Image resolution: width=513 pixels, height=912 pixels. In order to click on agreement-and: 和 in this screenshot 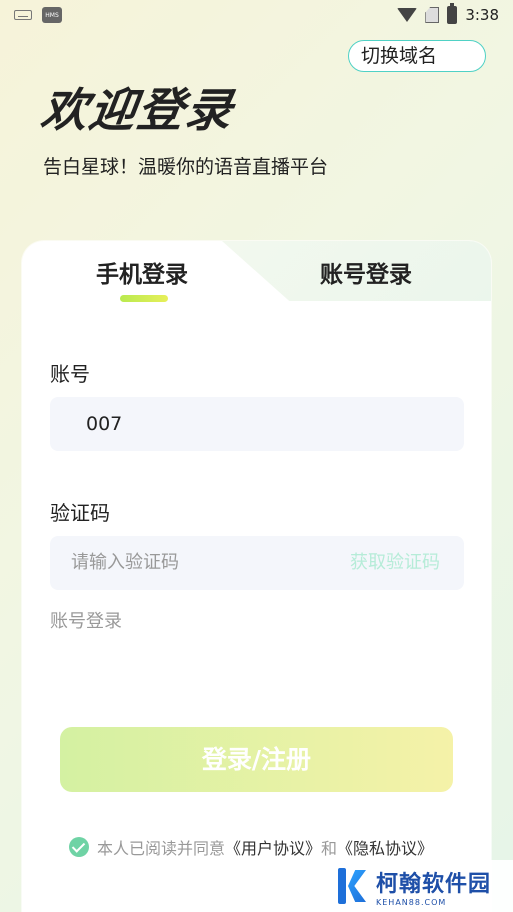, I will do `click(329, 848)`.